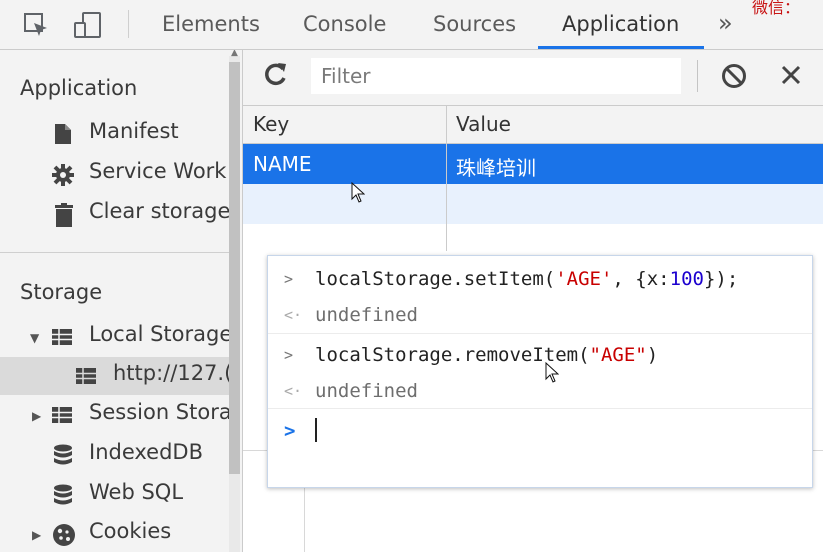  Describe the element at coordinates (36, 27) in the screenshot. I see `inspect-element-icon` at that location.